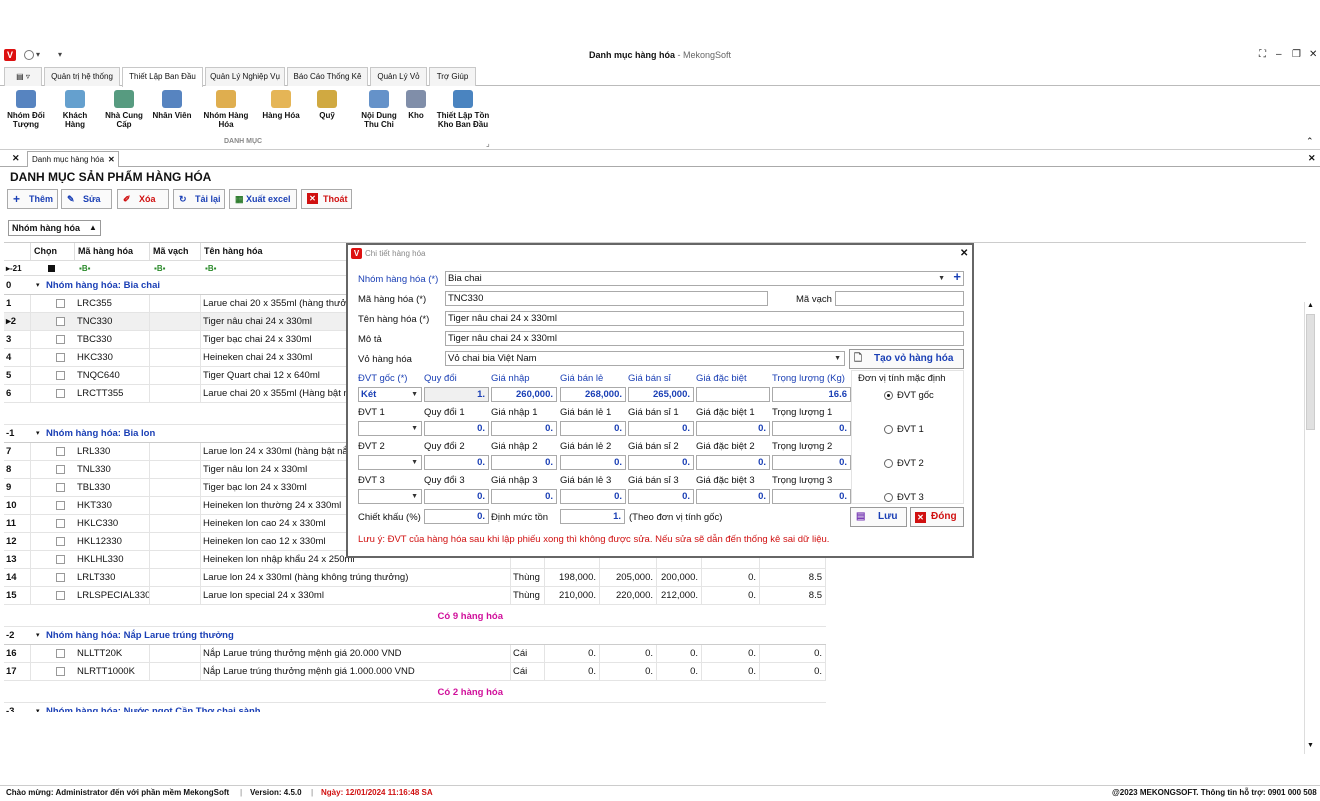  Describe the element at coordinates (463, 109) in the screenshot. I see `ribbon-button-9: Thiết Lập Tồn Kho Ban Đầu` at that location.